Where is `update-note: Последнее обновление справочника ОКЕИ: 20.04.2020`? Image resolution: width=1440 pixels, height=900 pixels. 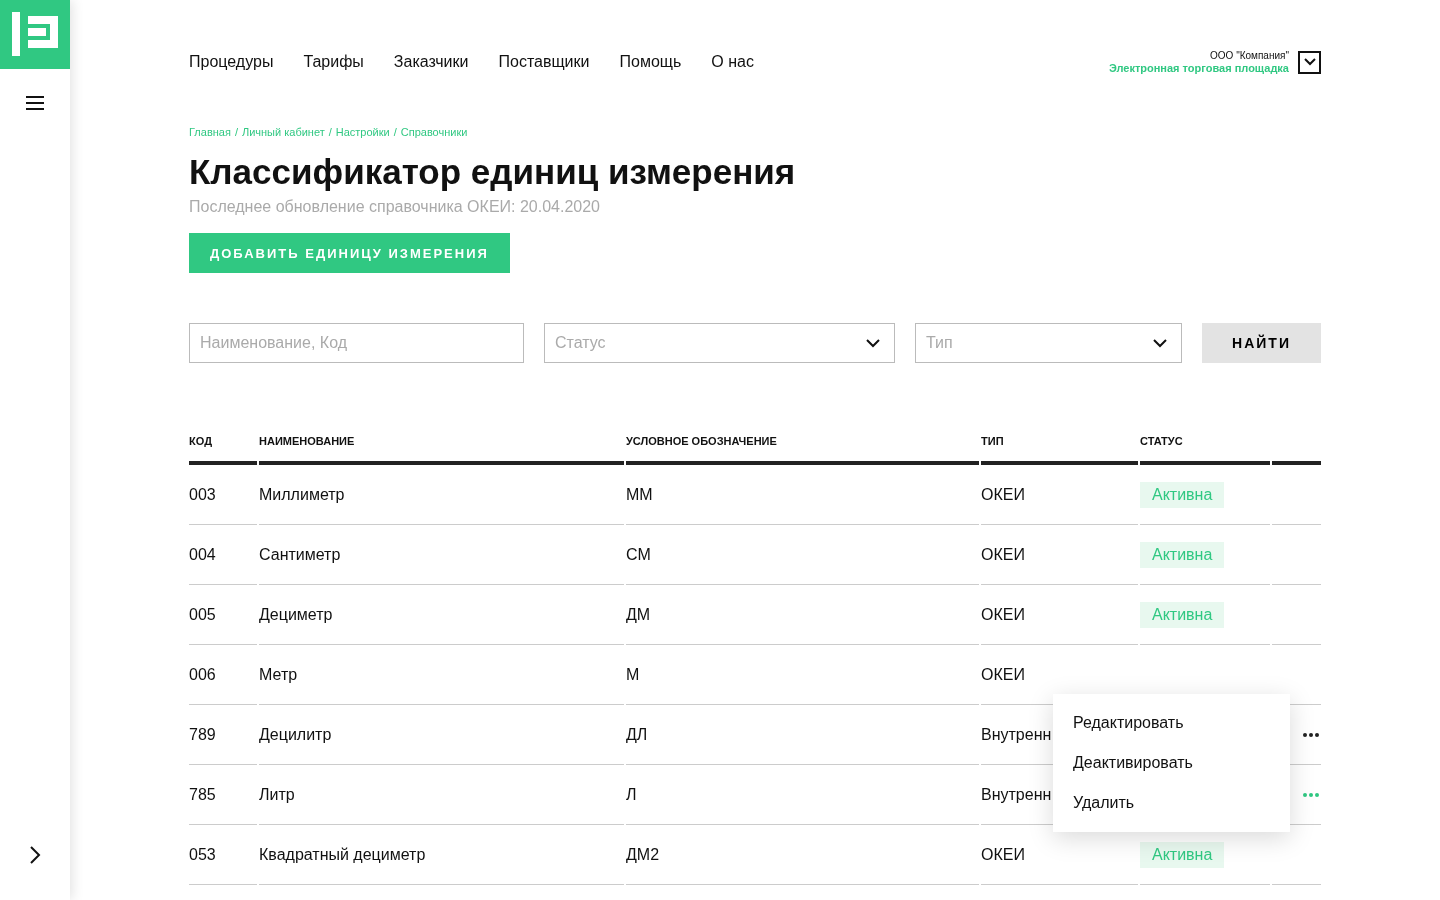
update-note: Последнее обновление справочника ОКЕИ: 20.04.2020 is located at coordinates (395, 207).